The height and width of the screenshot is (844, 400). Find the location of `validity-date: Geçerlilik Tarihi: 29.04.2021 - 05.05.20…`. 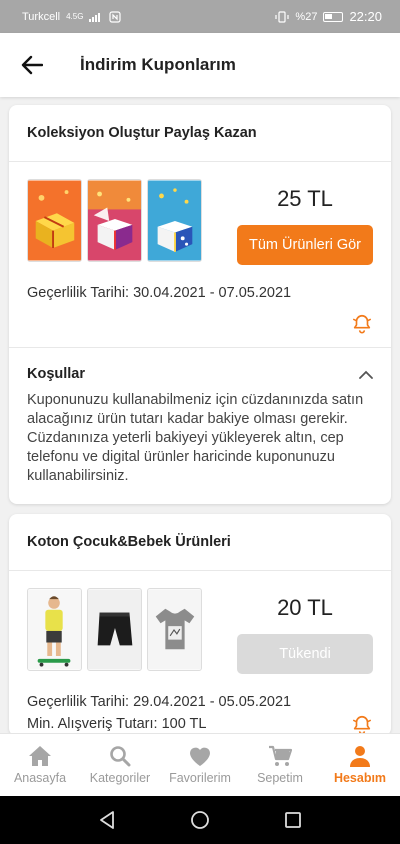

validity-date: Geçerlilik Tarihi: 29.04.2021 - 05.05.20… is located at coordinates (159, 702).